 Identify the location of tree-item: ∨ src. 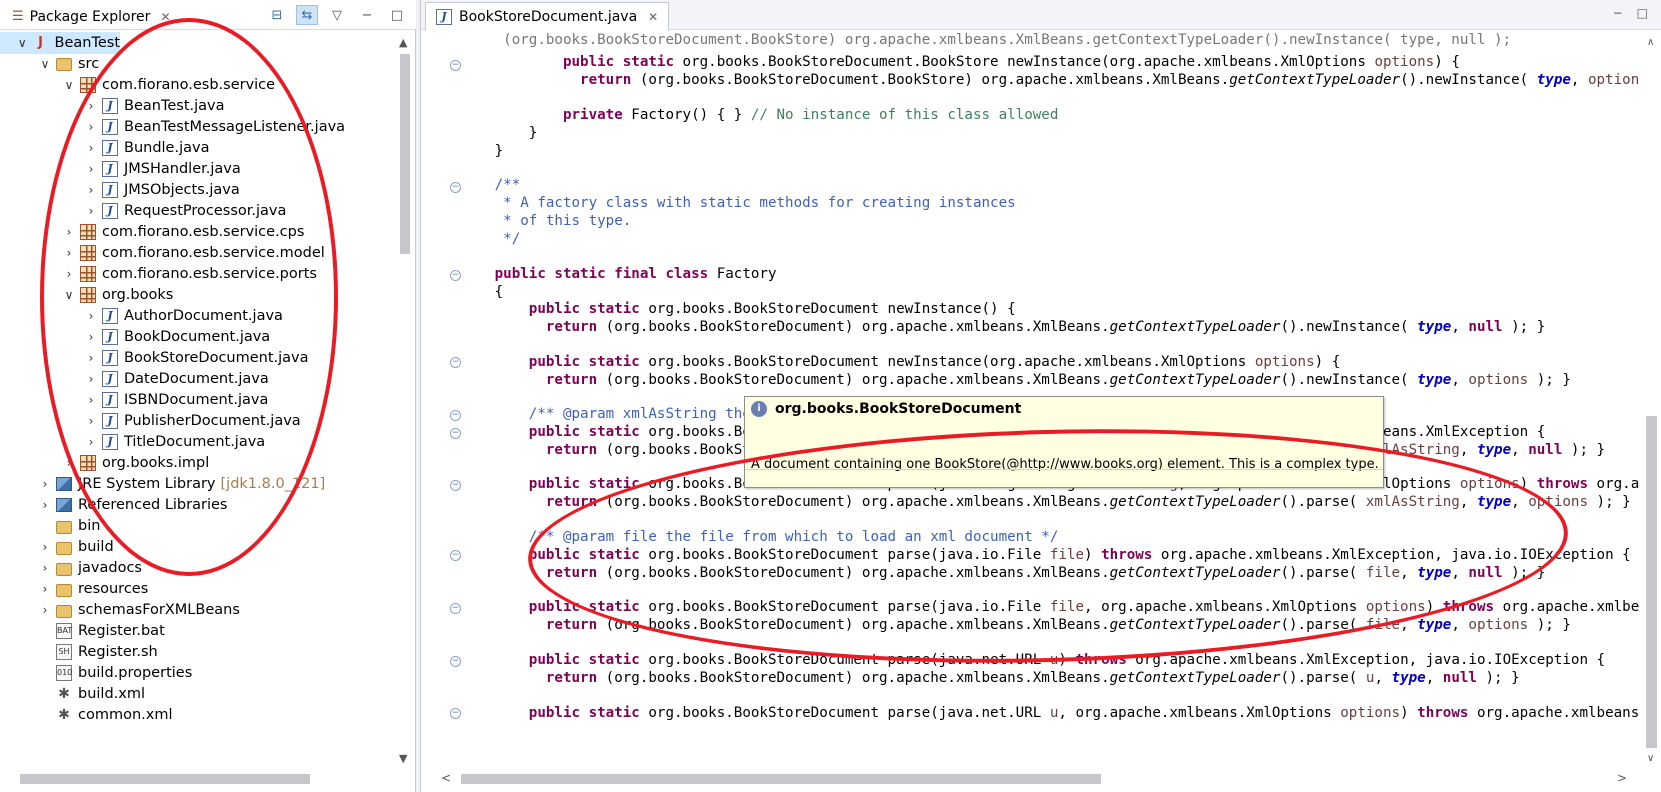
(50, 64).